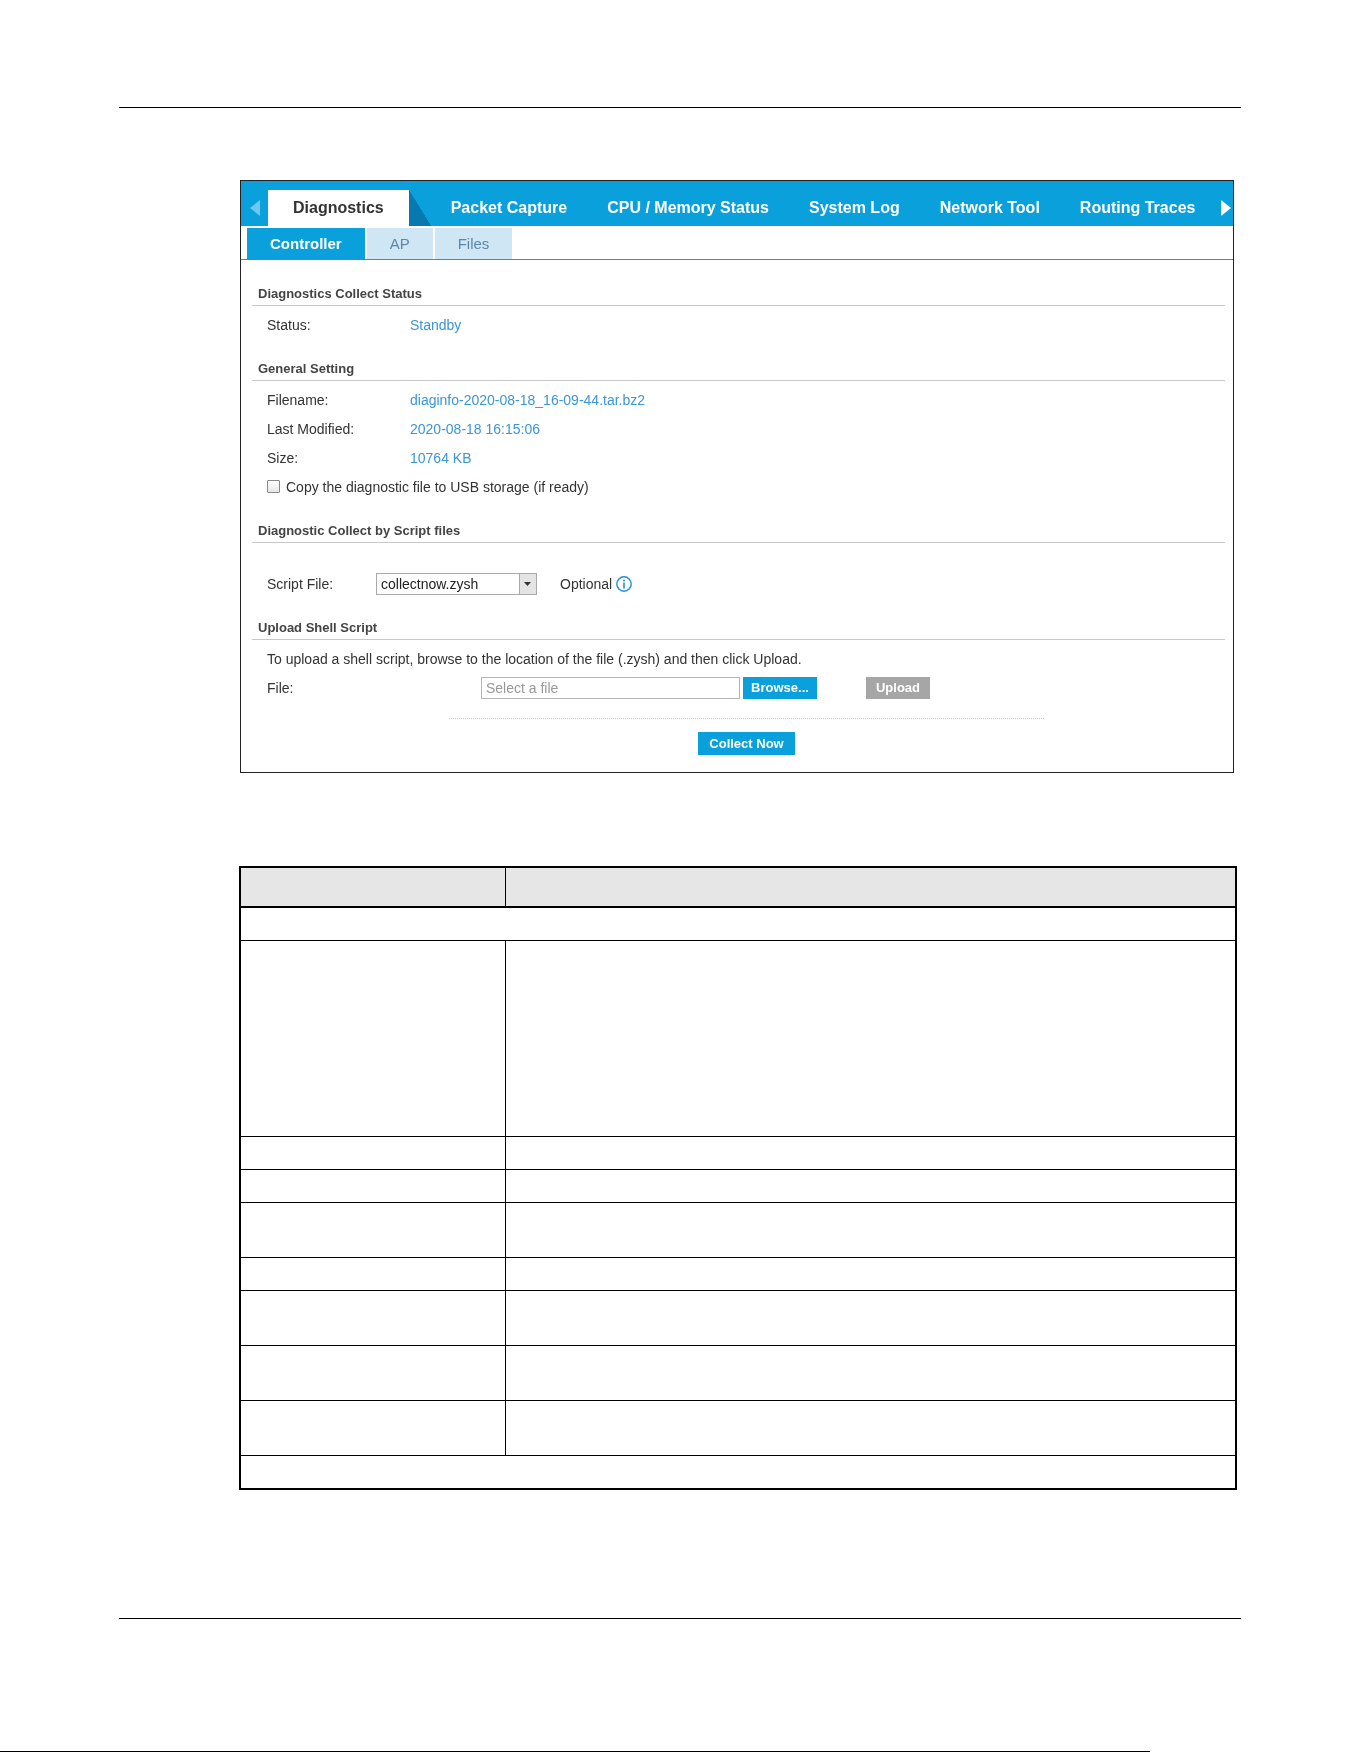 Image resolution: width=1361 pixels, height=1761 pixels. Describe the element at coordinates (273, 486) in the screenshot. I see `checkbox` at that location.